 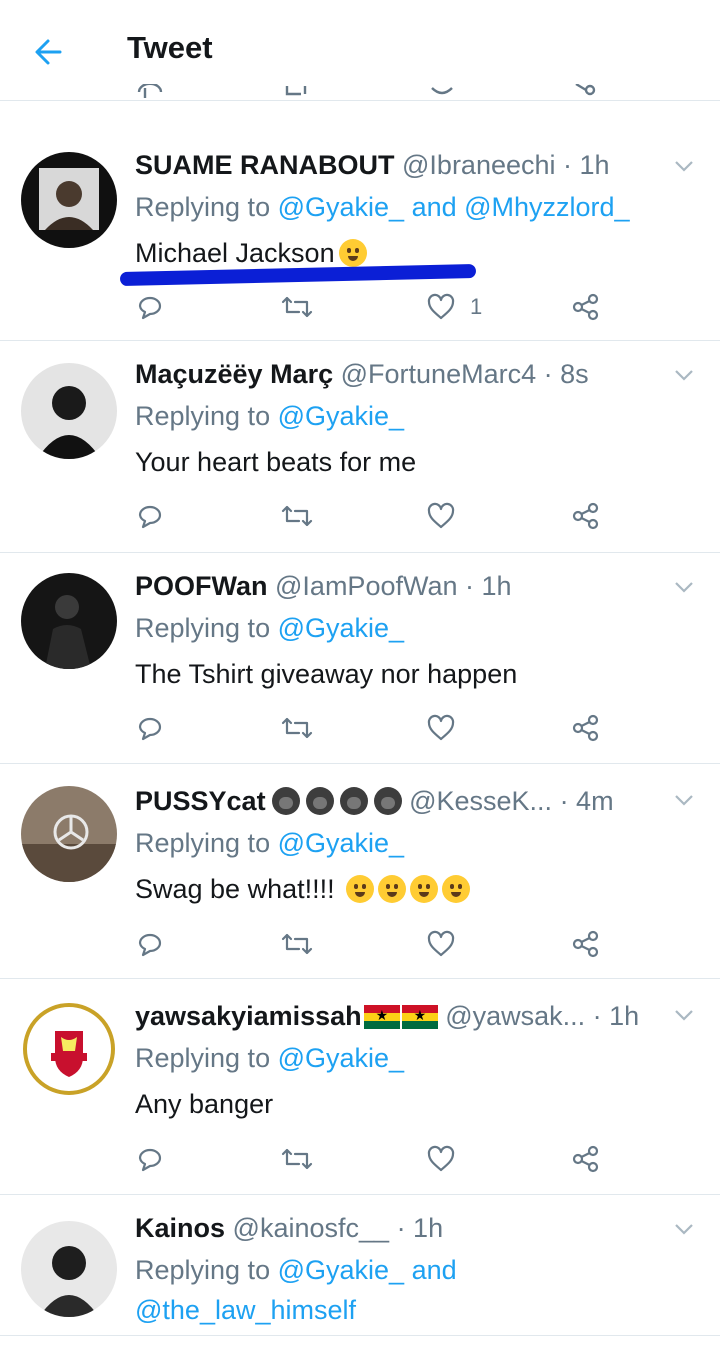 What do you see at coordinates (170, 47) in the screenshot?
I see `page-title: Tweet` at bounding box center [170, 47].